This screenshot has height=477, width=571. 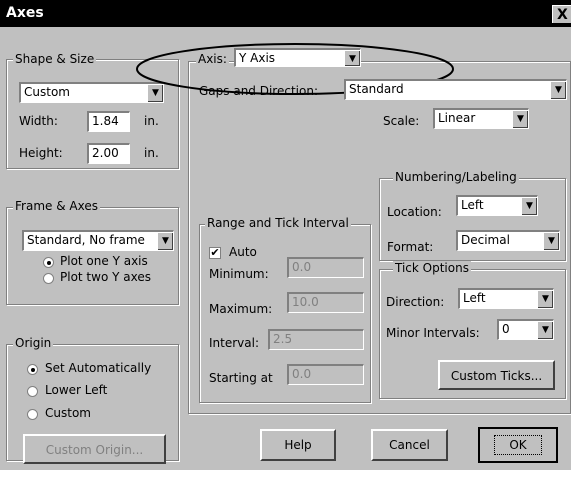 What do you see at coordinates (485, 240) in the screenshot?
I see `format-value: Decimal` at bounding box center [485, 240].